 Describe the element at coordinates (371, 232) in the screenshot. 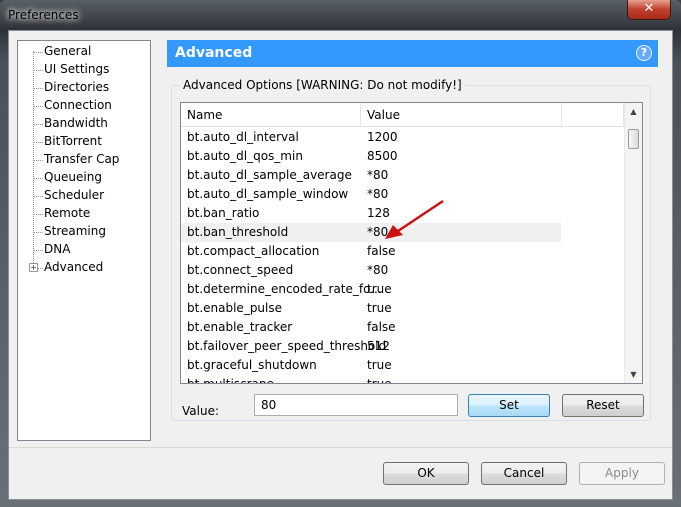

I see `table-row: bt.ban_threshold *80` at that location.